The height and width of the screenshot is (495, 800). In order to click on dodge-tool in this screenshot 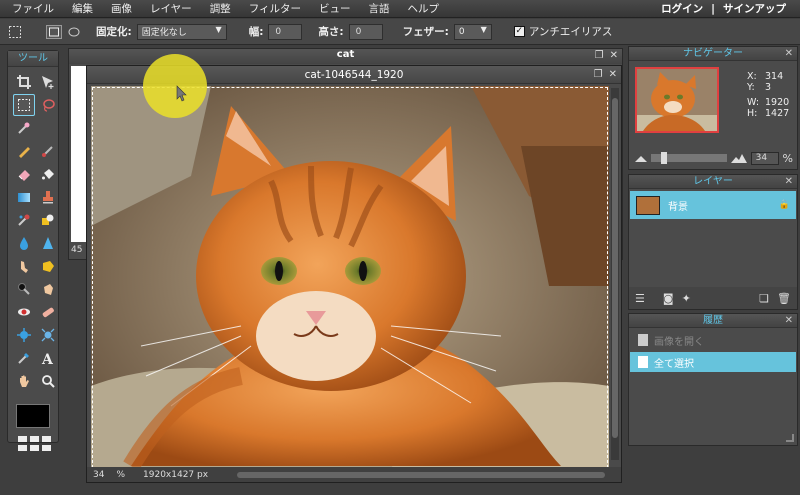, I will do `click(24, 289)`.